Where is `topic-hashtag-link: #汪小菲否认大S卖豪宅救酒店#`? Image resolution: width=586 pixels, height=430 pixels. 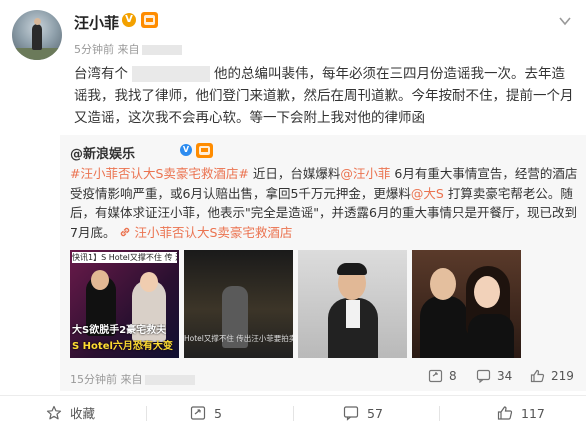 topic-hashtag-link: #汪小菲否认大S卖豪宅救酒店# is located at coordinates (159, 173).